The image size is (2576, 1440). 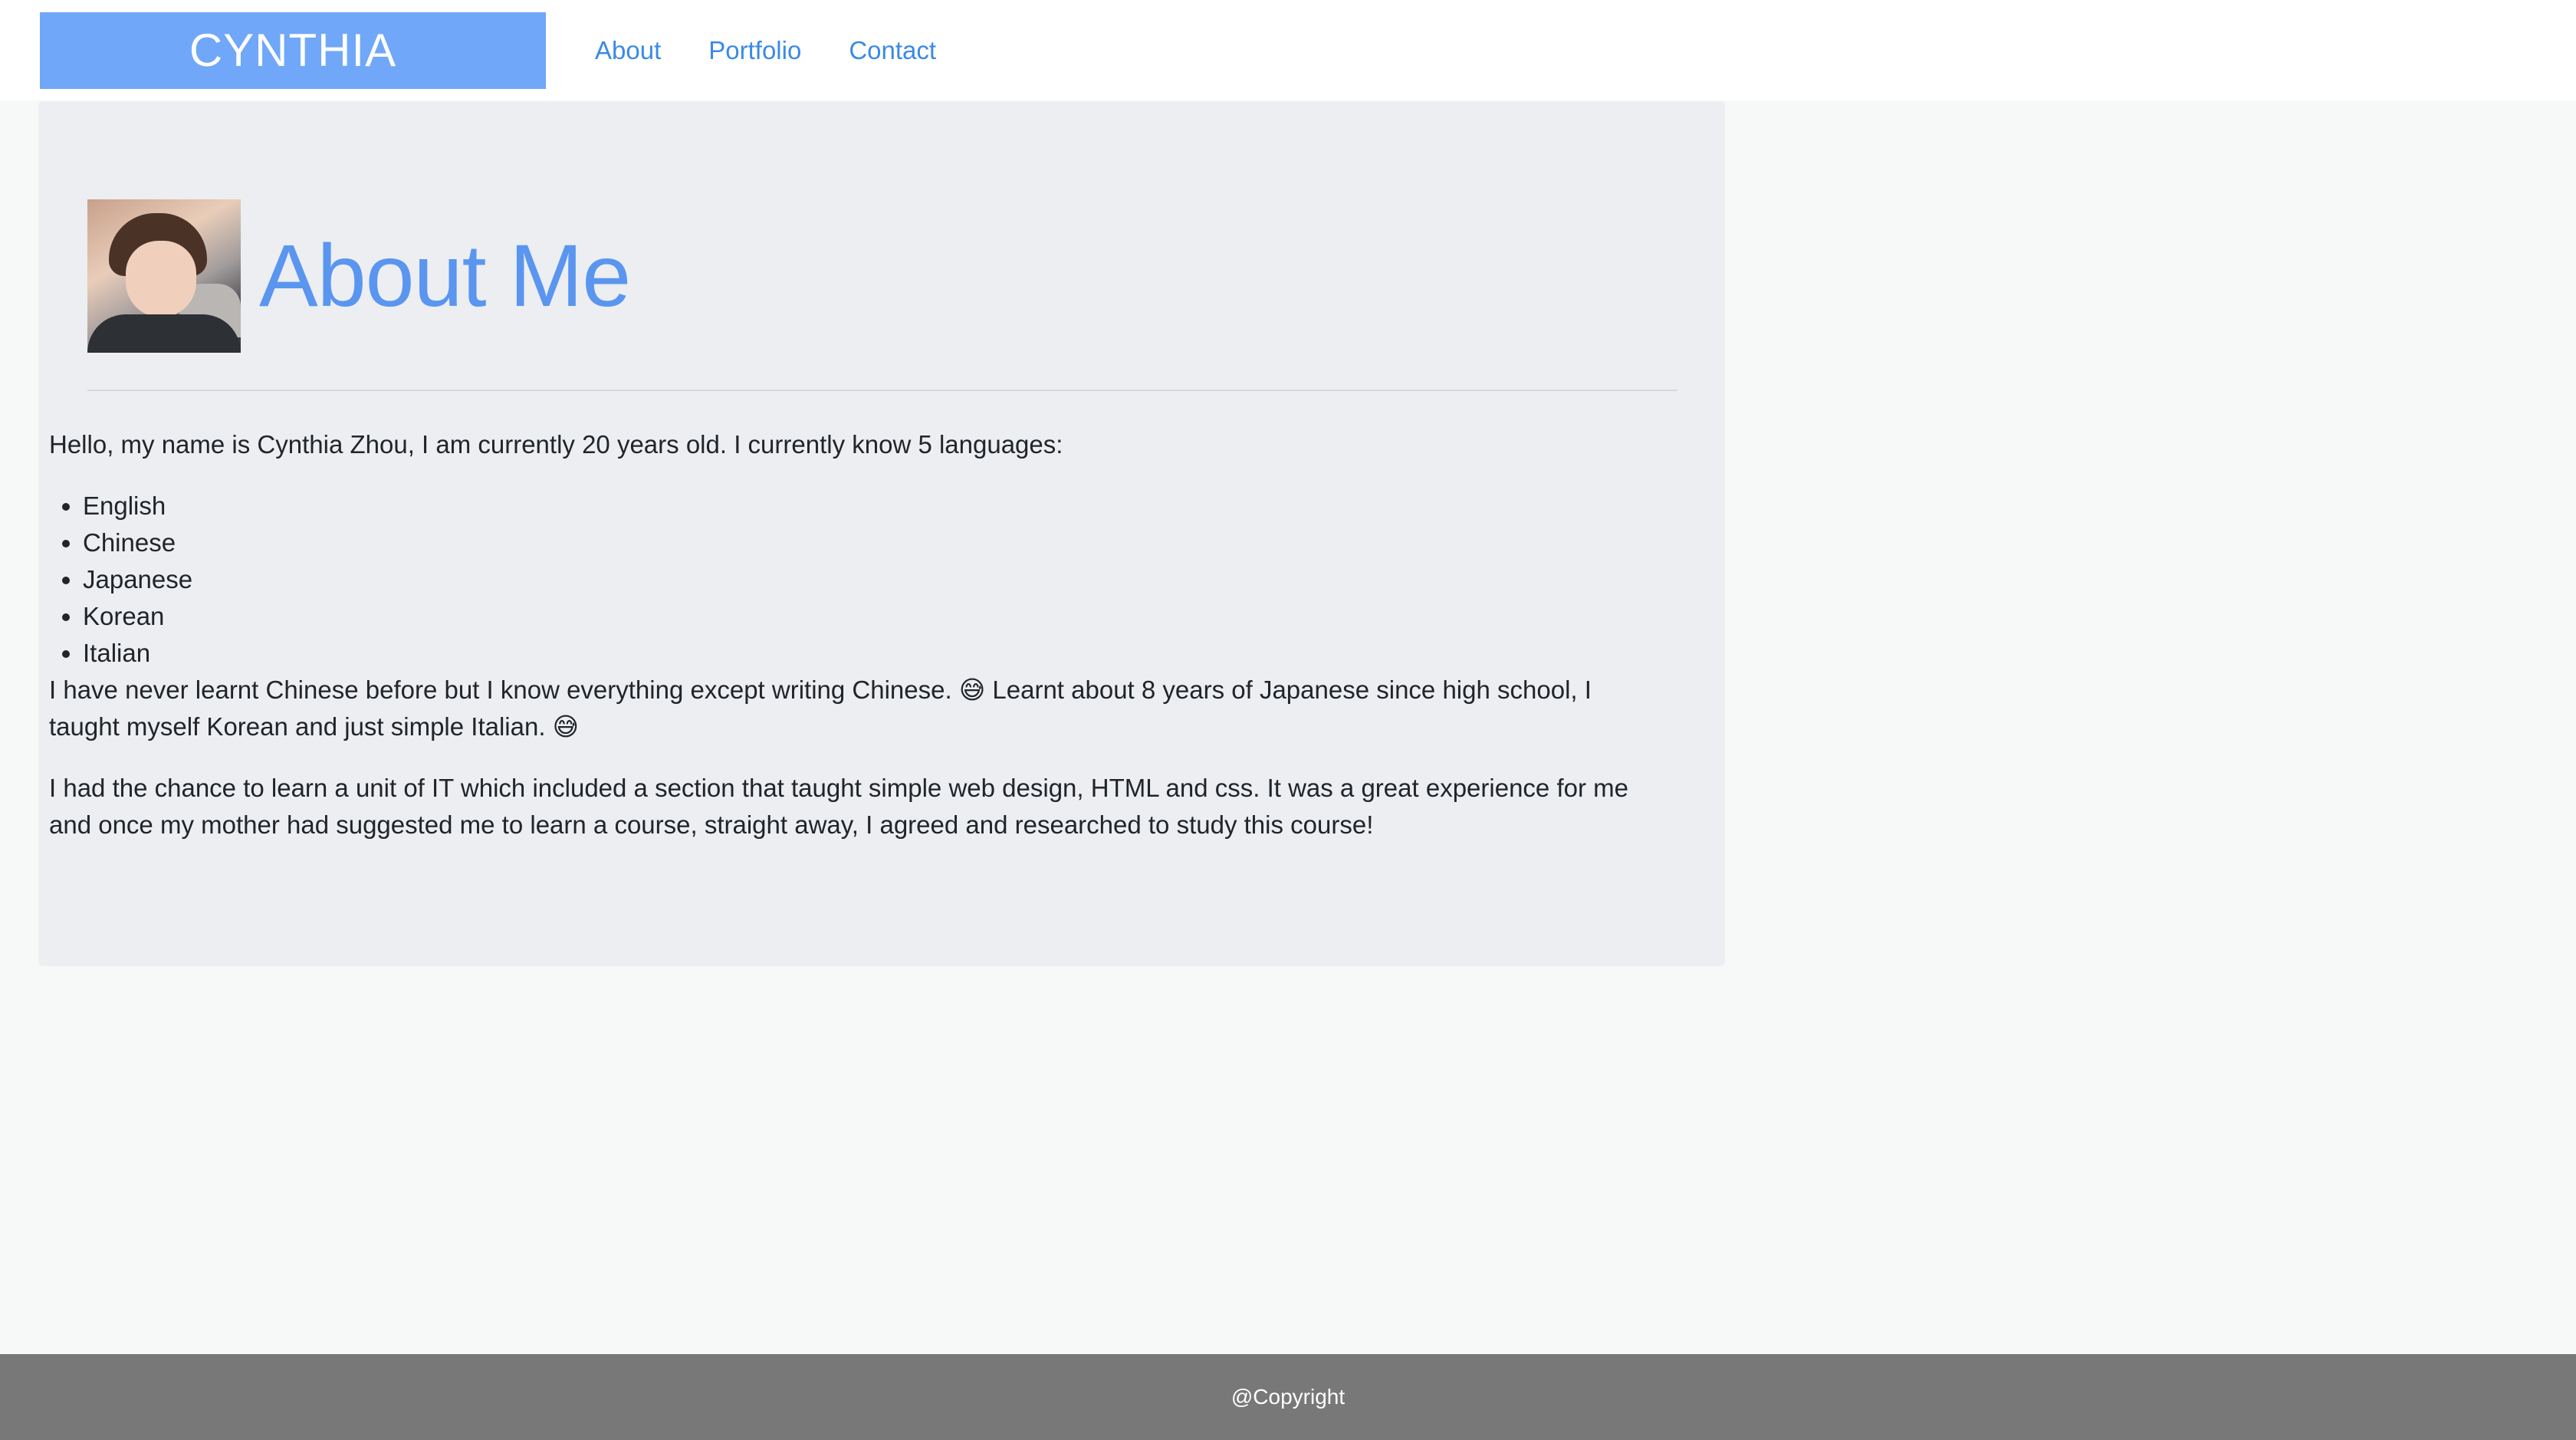 I want to click on brand-logo-link: CYNTHIA, so click(x=293, y=50).